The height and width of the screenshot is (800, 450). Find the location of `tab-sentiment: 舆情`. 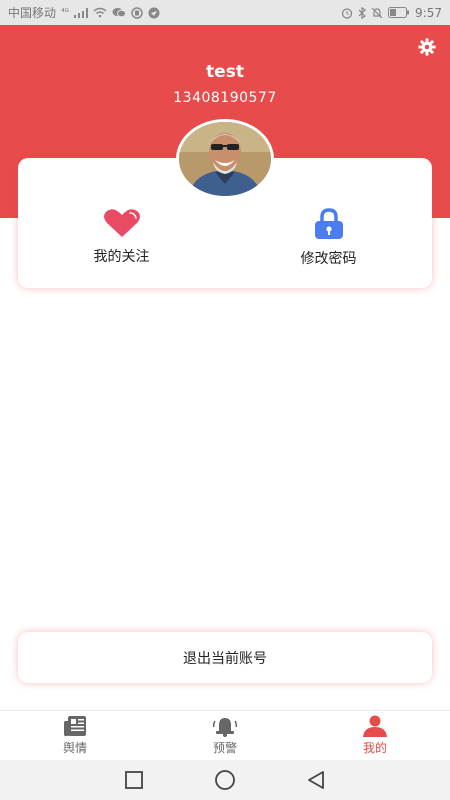

tab-sentiment: 舆情 is located at coordinates (75, 735).